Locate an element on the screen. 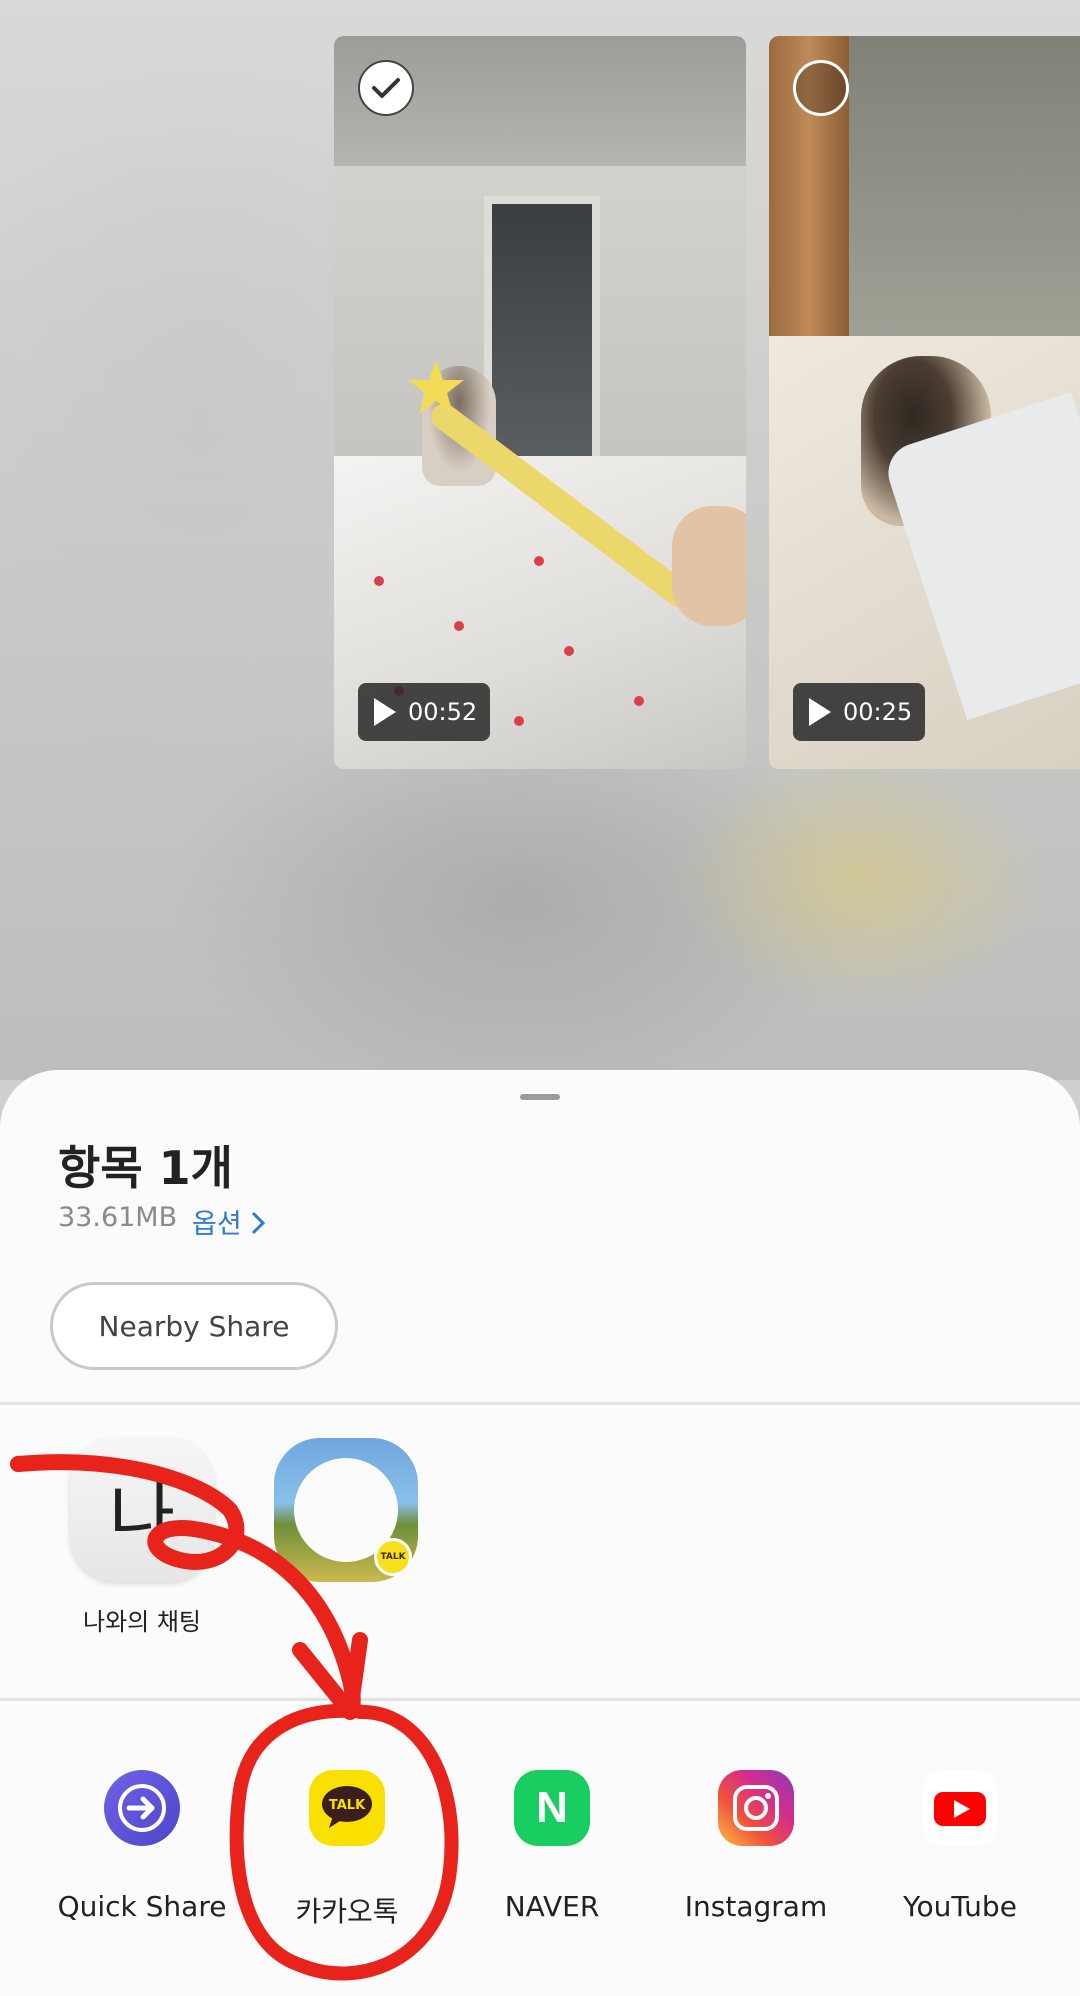 The image size is (1080, 1996). contact-profile: TALK is located at coordinates (346, 1510).